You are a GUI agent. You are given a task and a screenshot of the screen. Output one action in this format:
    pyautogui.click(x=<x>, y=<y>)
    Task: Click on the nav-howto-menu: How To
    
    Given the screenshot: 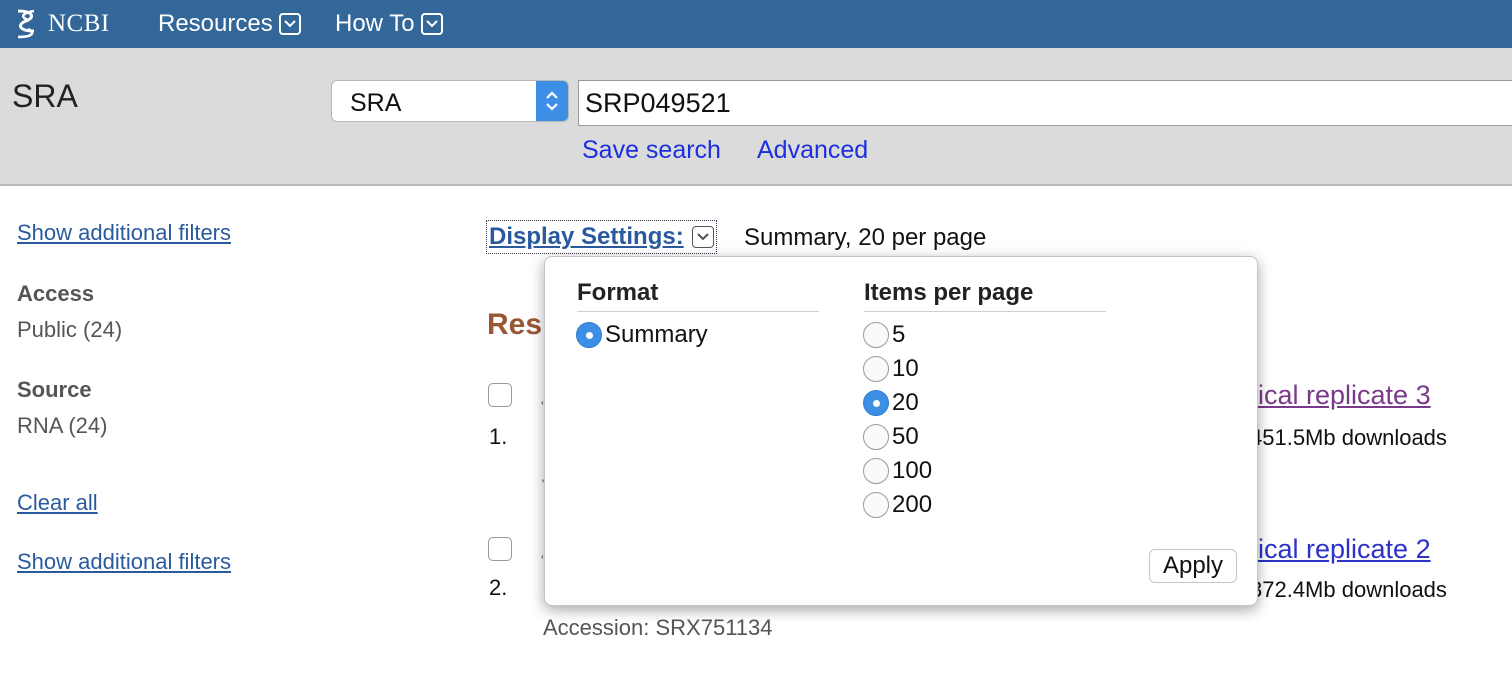 What is the action you would take?
    pyautogui.click(x=389, y=24)
    